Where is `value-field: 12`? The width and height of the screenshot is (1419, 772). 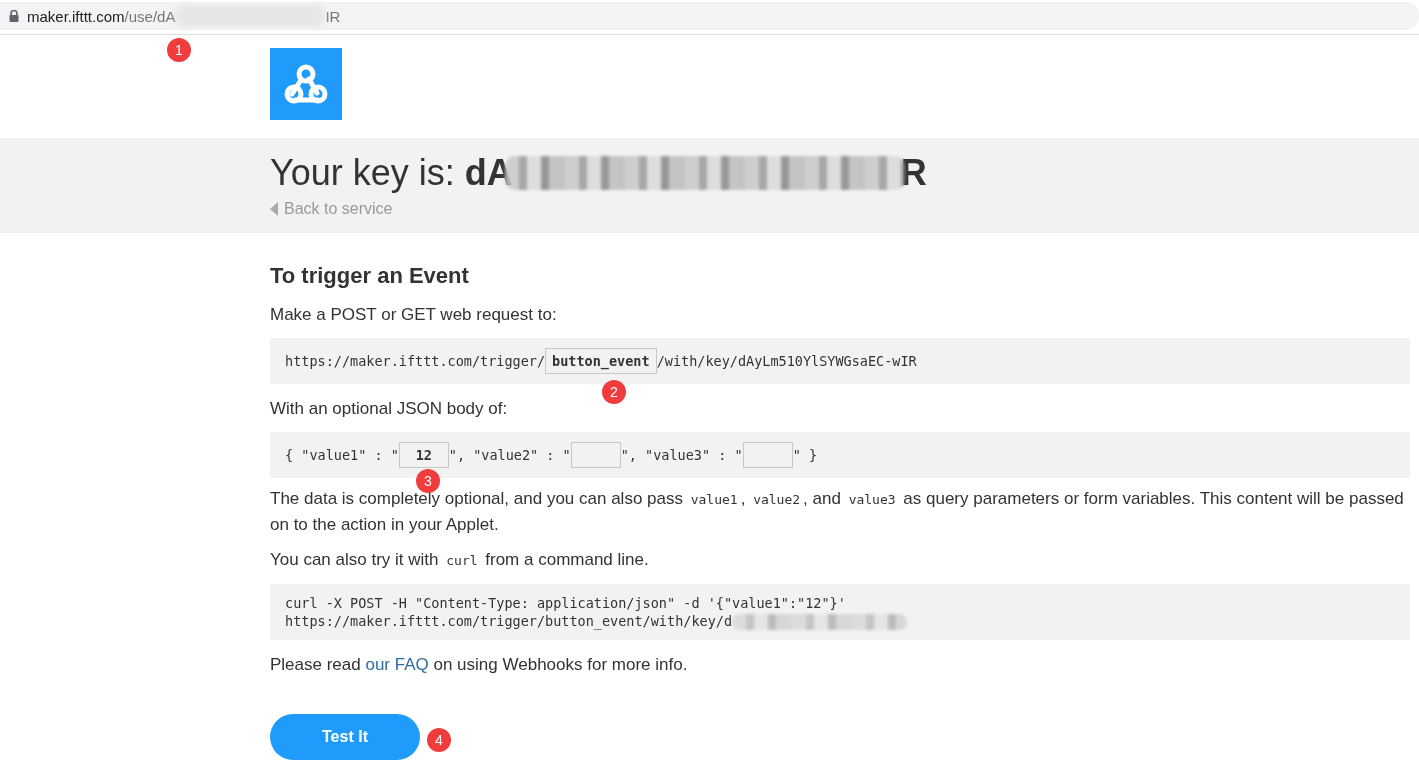 value-field: 12 is located at coordinates (423, 455).